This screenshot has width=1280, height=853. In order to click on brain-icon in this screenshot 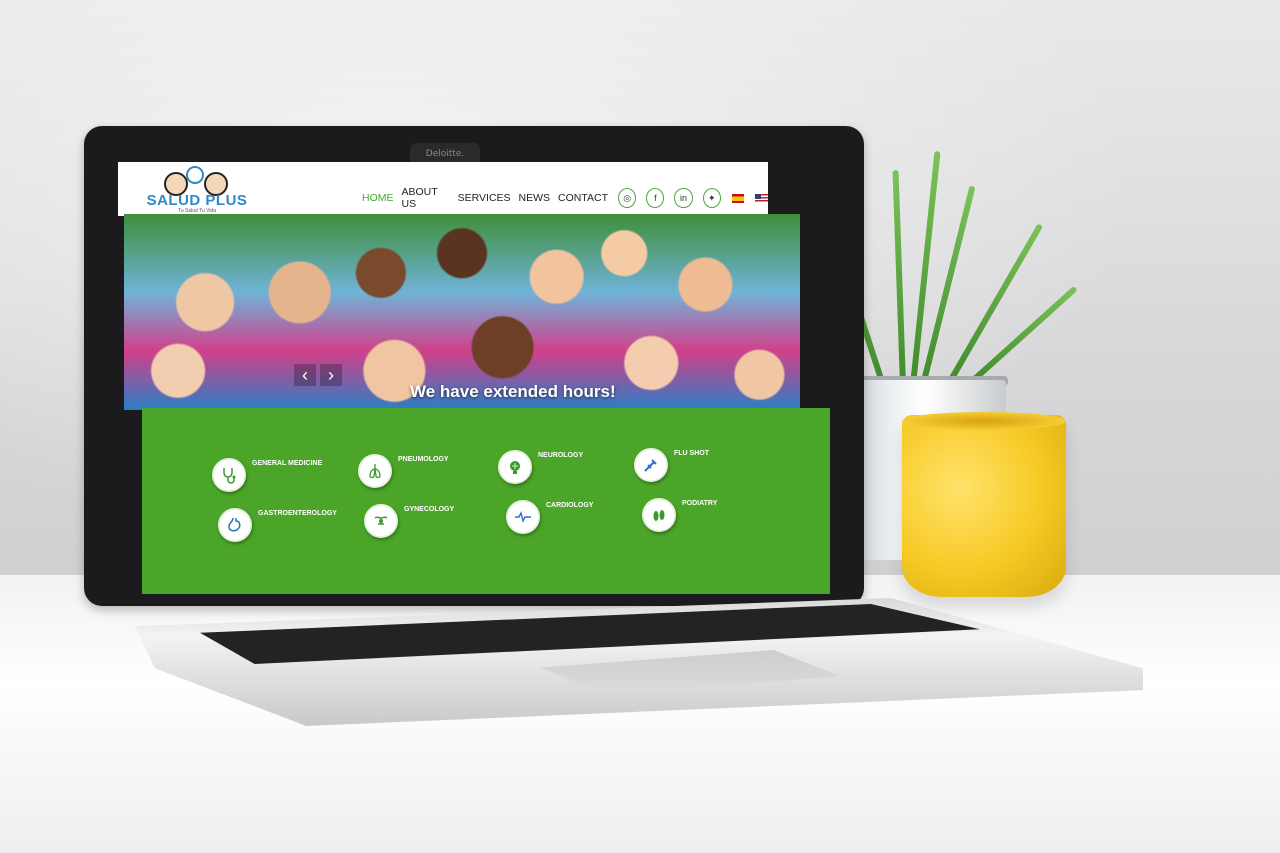, I will do `click(515, 467)`.